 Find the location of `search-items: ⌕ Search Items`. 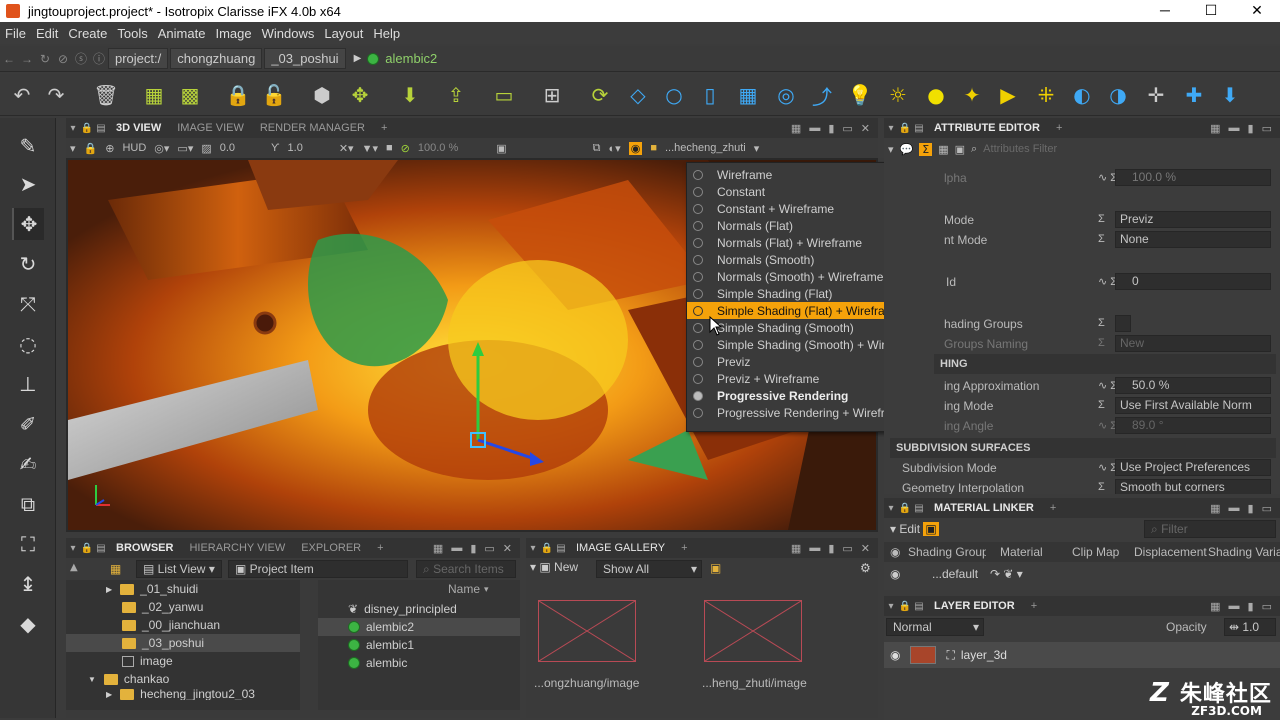

search-items: ⌕ Search Items is located at coordinates (466, 569).